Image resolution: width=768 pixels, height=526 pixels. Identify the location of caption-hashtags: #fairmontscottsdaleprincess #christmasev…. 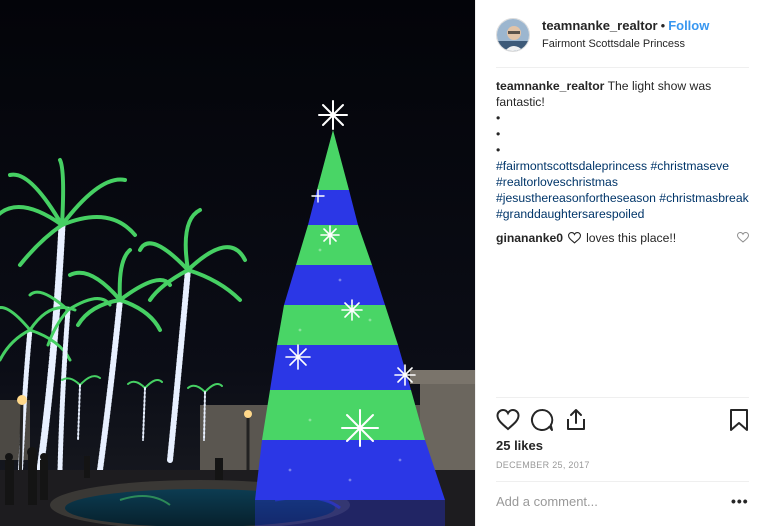
(622, 190).